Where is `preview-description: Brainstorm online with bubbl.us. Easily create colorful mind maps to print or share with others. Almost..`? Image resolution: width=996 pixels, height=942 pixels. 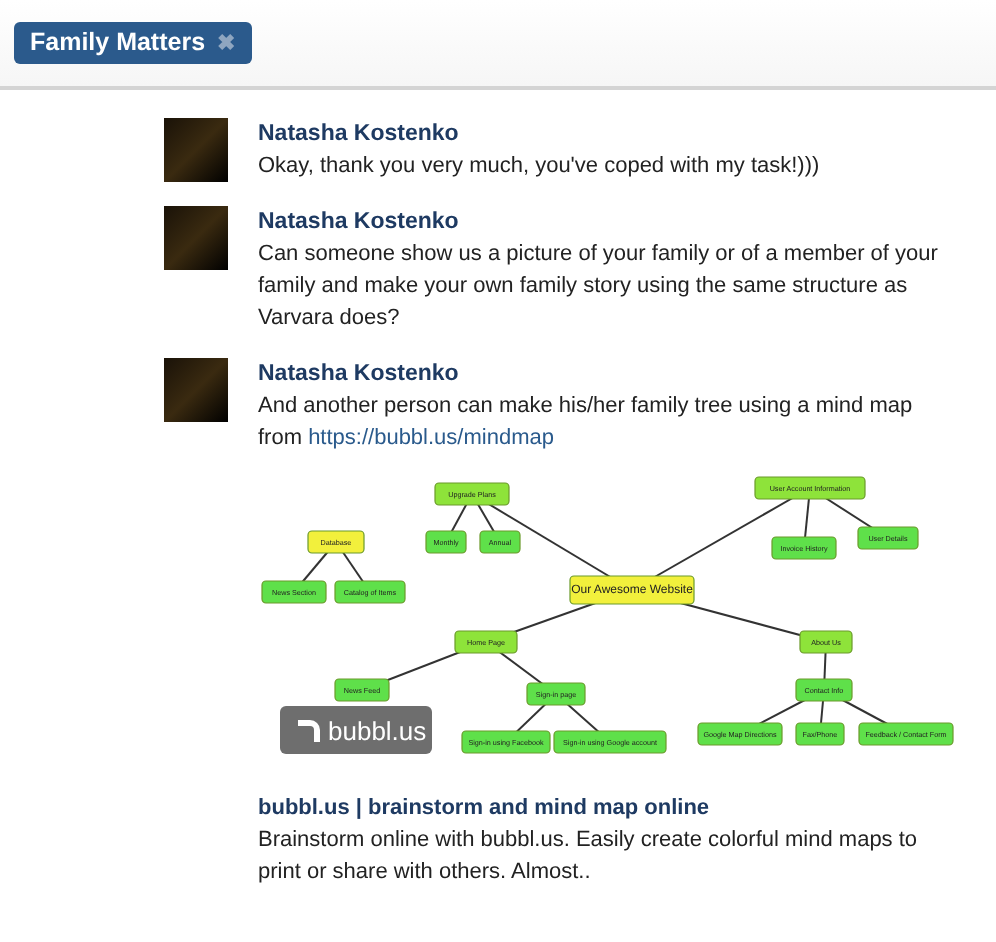
preview-description: Brainstorm online with bubbl.us. Easily create colorful mind maps to print or share with others. Almost.. is located at coordinates (589, 857).